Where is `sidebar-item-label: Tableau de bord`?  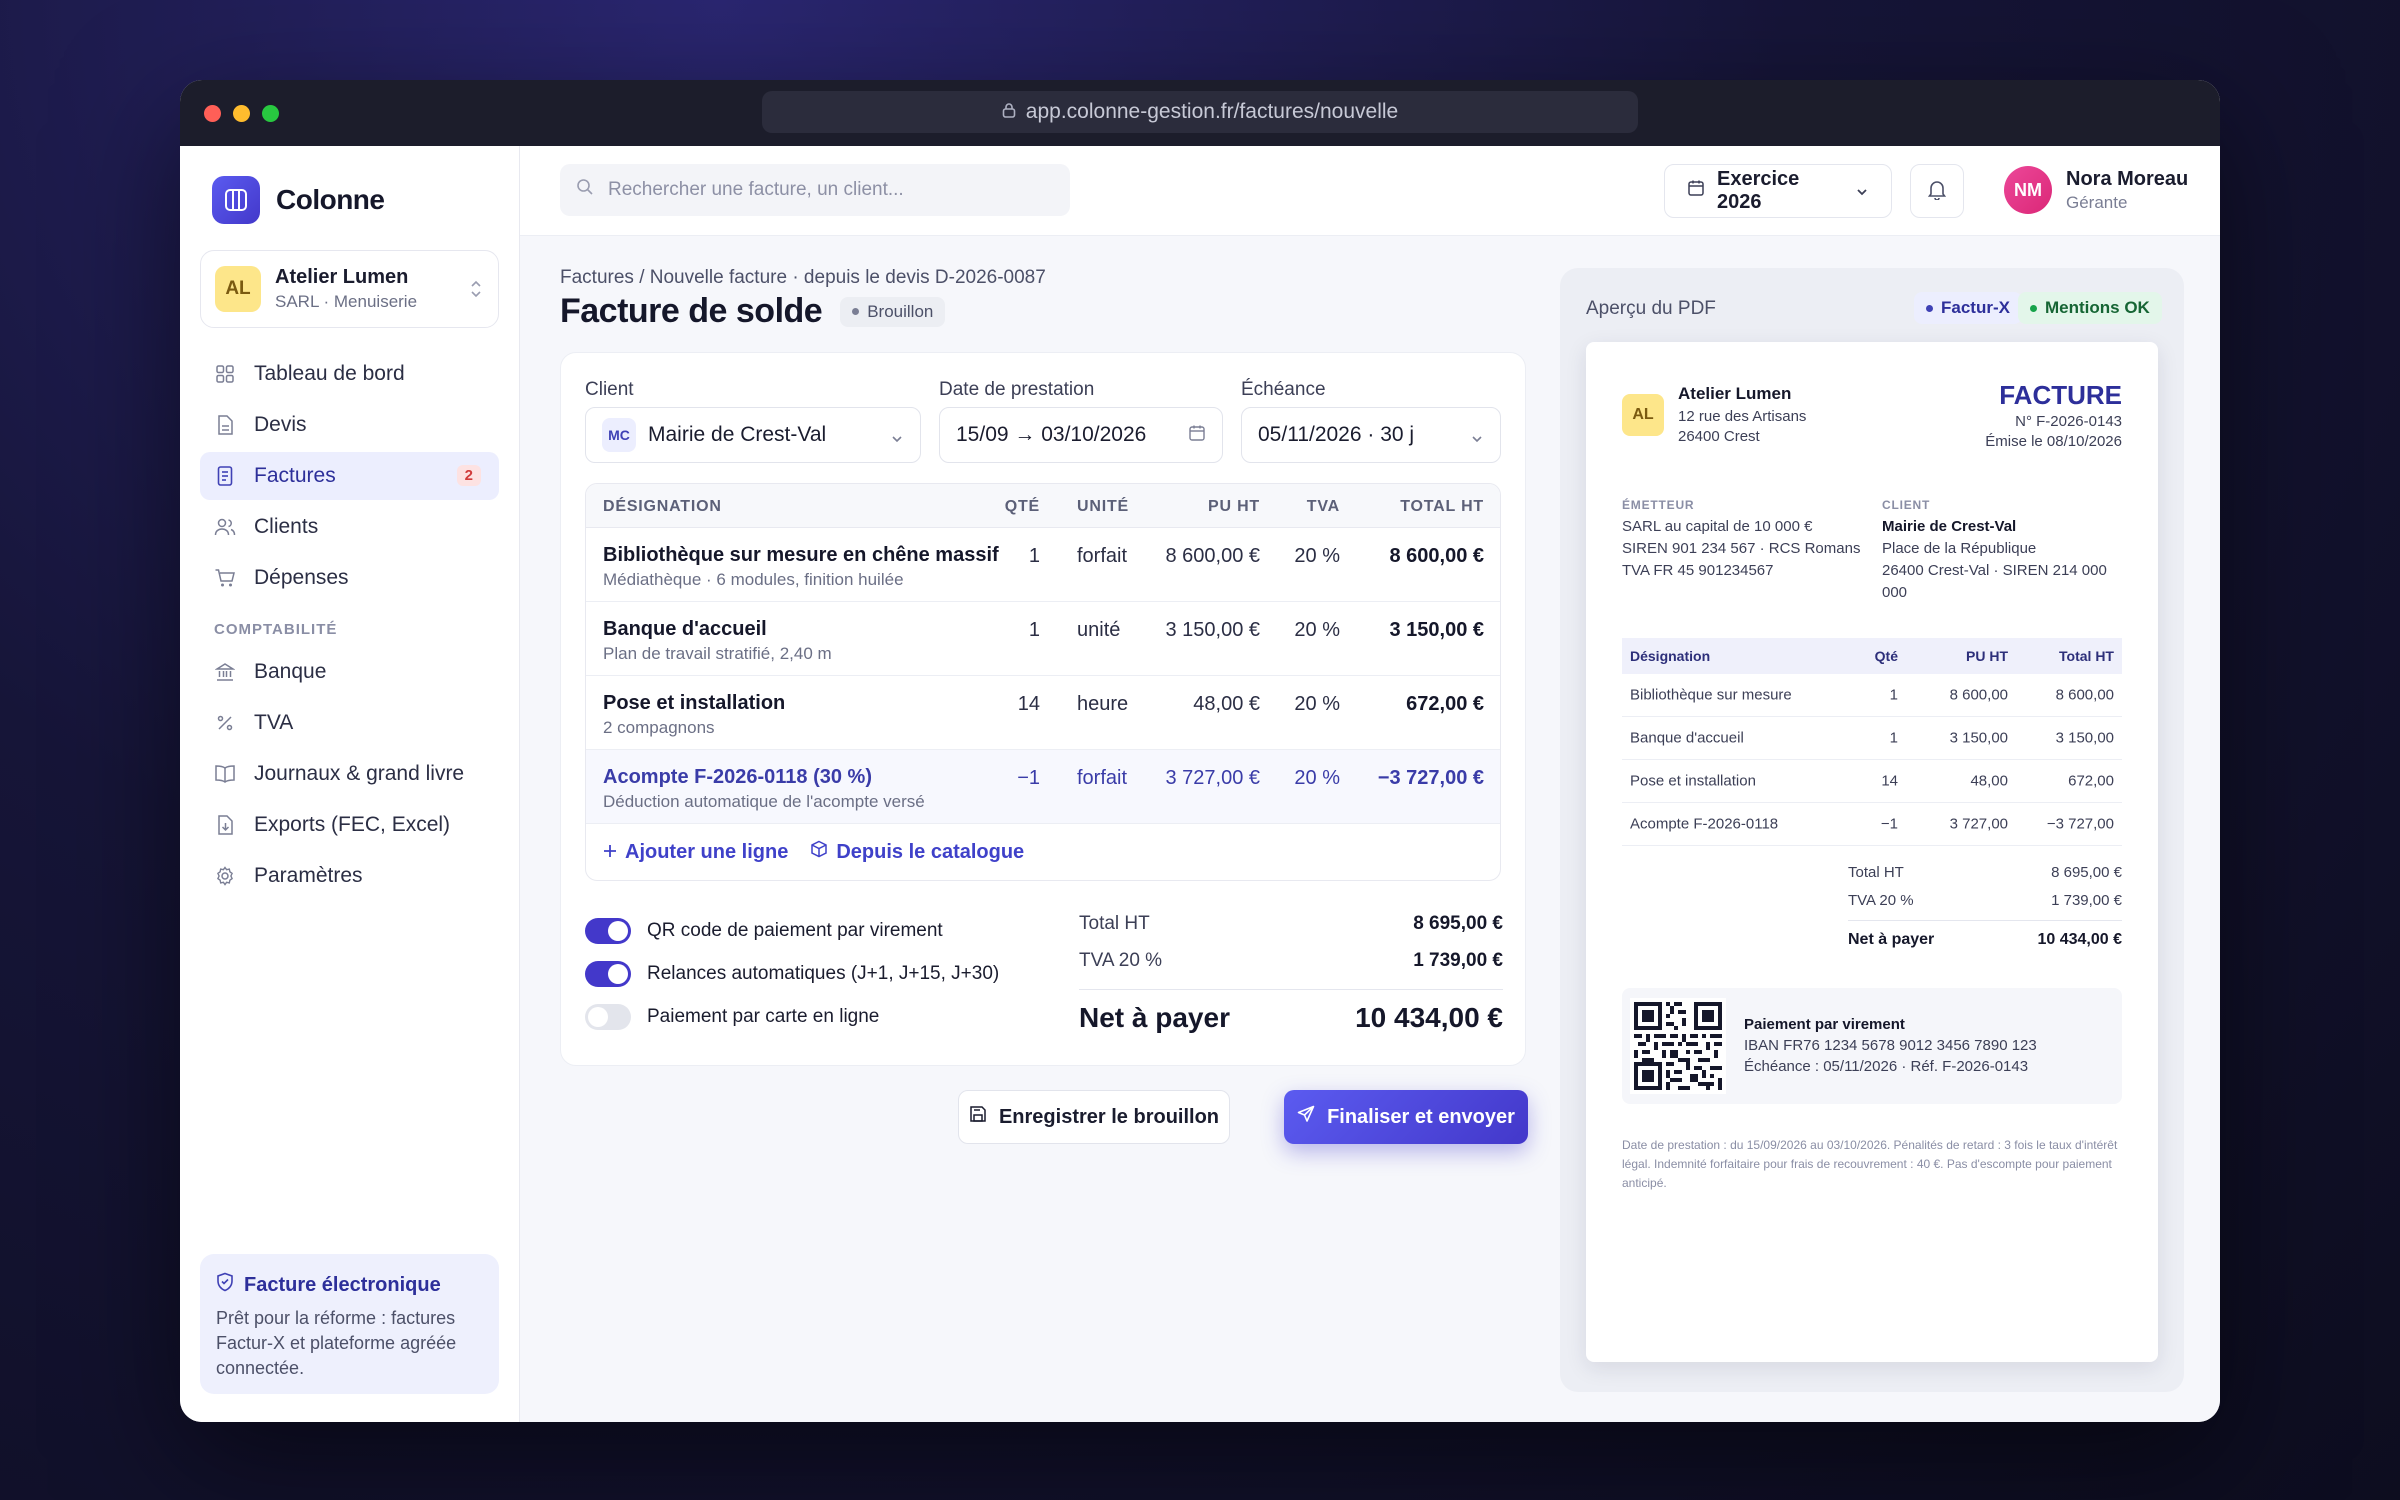 sidebar-item-label: Tableau de bord is located at coordinates (329, 373).